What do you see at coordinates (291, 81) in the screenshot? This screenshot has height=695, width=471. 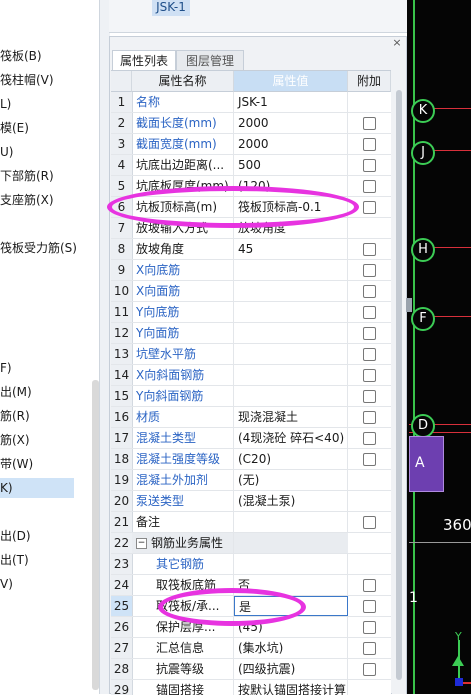 I see `header-property-value: 属性值` at bounding box center [291, 81].